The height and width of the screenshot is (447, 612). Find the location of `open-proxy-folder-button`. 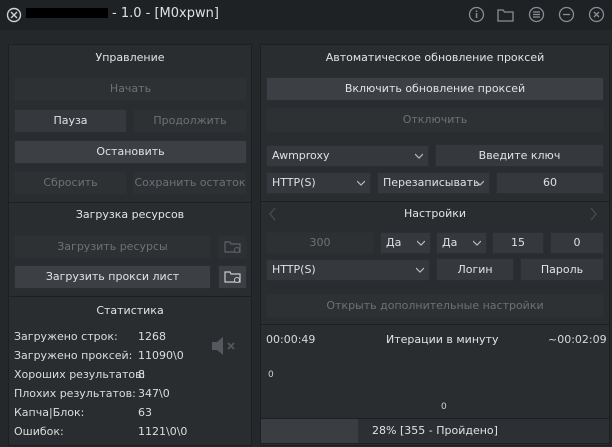

open-proxy-folder-button is located at coordinates (232, 277).